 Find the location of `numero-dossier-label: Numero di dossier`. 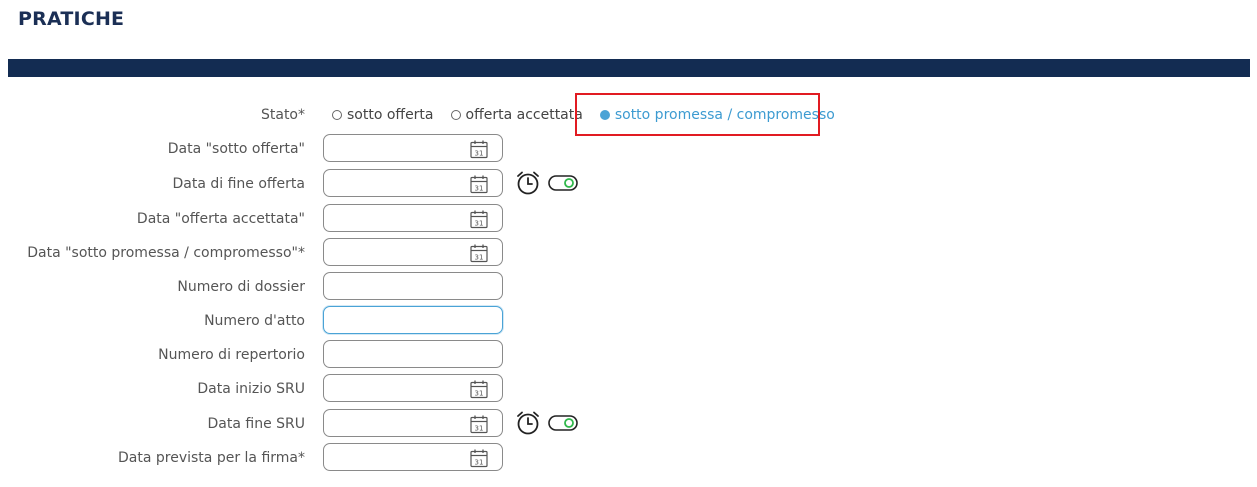

numero-dossier-label: Numero di dossier is located at coordinates (241, 287).